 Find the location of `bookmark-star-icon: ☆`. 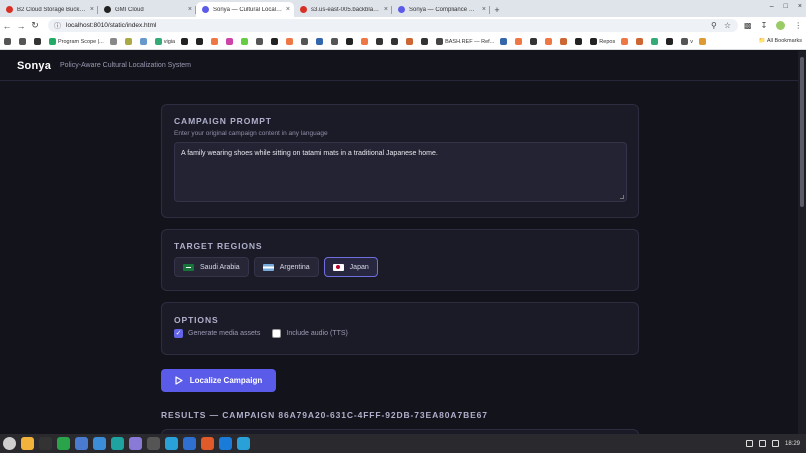

bookmark-star-icon: ☆ is located at coordinates (727, 25).